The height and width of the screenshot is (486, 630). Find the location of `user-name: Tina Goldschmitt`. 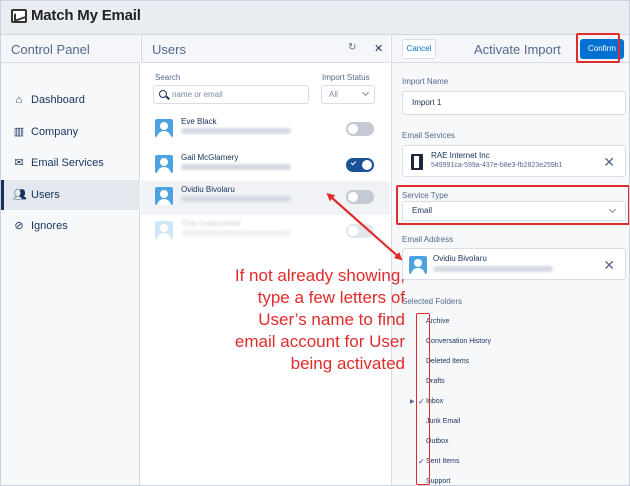

user-name: Tina Goldschmitt is located at coordinates (211, 223).